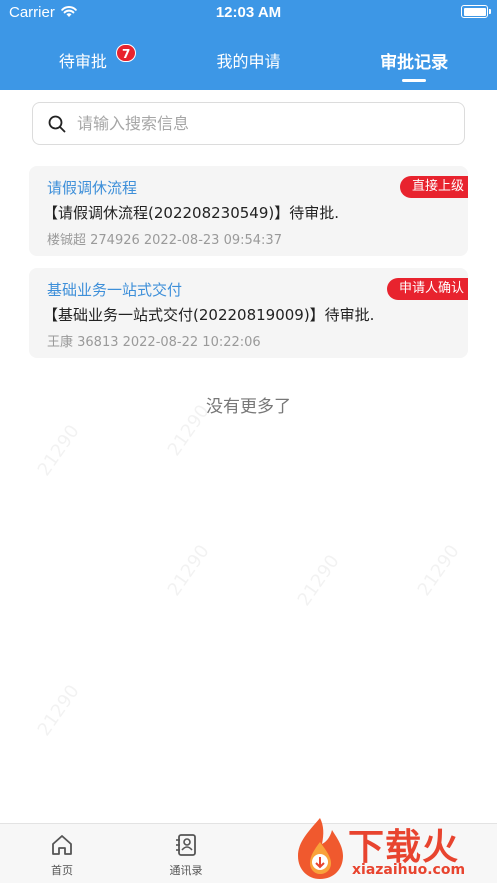 The height and width of the screenshot is (883, 497). Describe the element at coordinates (186, 845) in the screenshot. I see `contacts-icon` at that location.